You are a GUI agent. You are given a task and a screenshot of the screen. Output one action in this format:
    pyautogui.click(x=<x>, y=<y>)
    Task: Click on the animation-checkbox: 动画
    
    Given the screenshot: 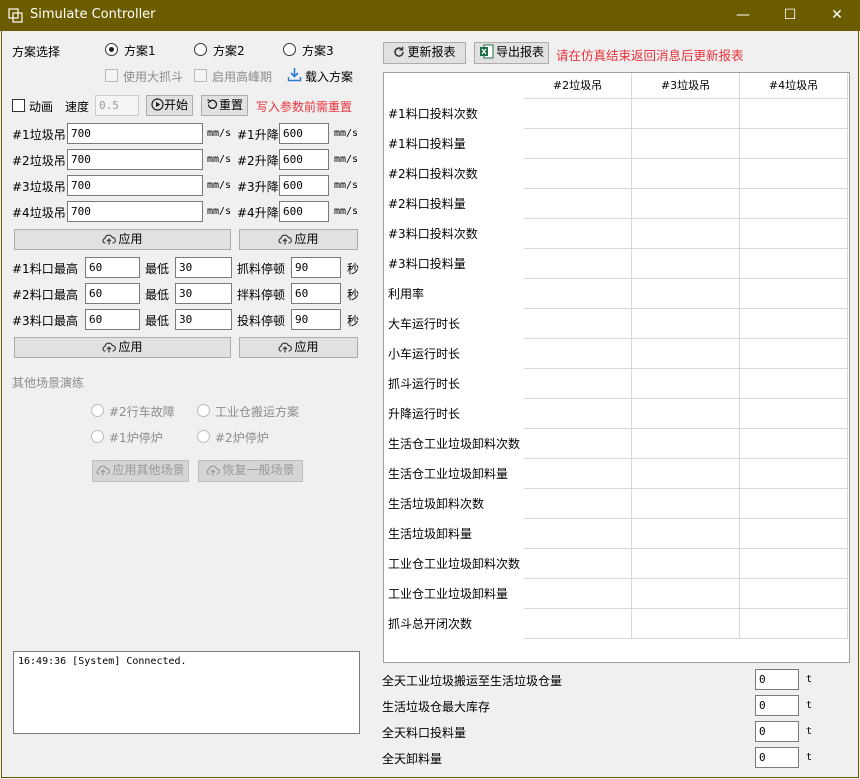 What is the action you would take?
    pyautogui.click(x=36, y=106)
    